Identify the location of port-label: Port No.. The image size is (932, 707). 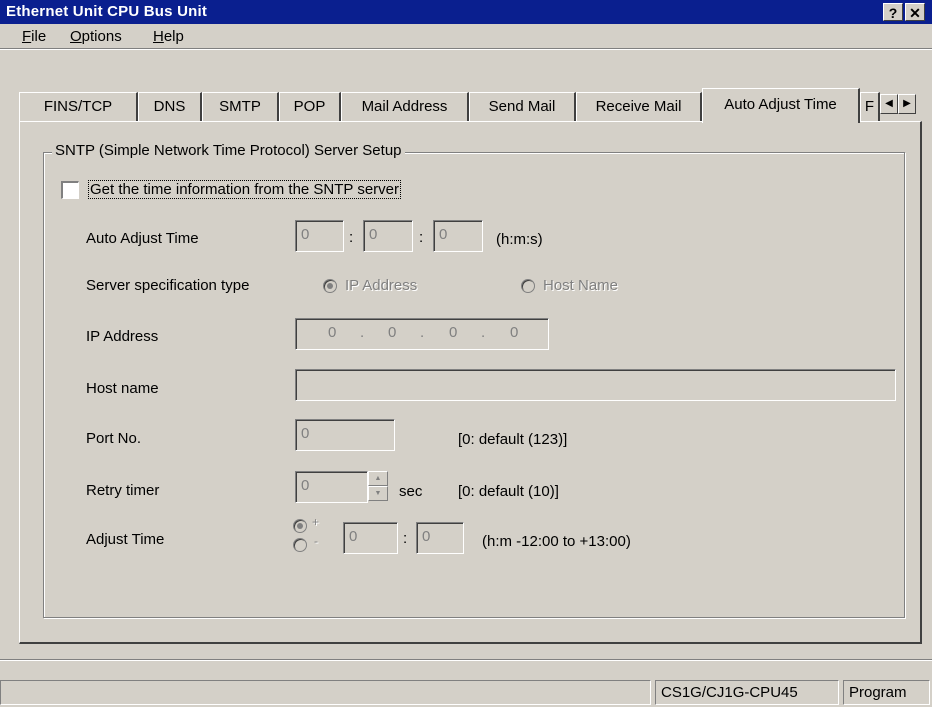
(114, 438).